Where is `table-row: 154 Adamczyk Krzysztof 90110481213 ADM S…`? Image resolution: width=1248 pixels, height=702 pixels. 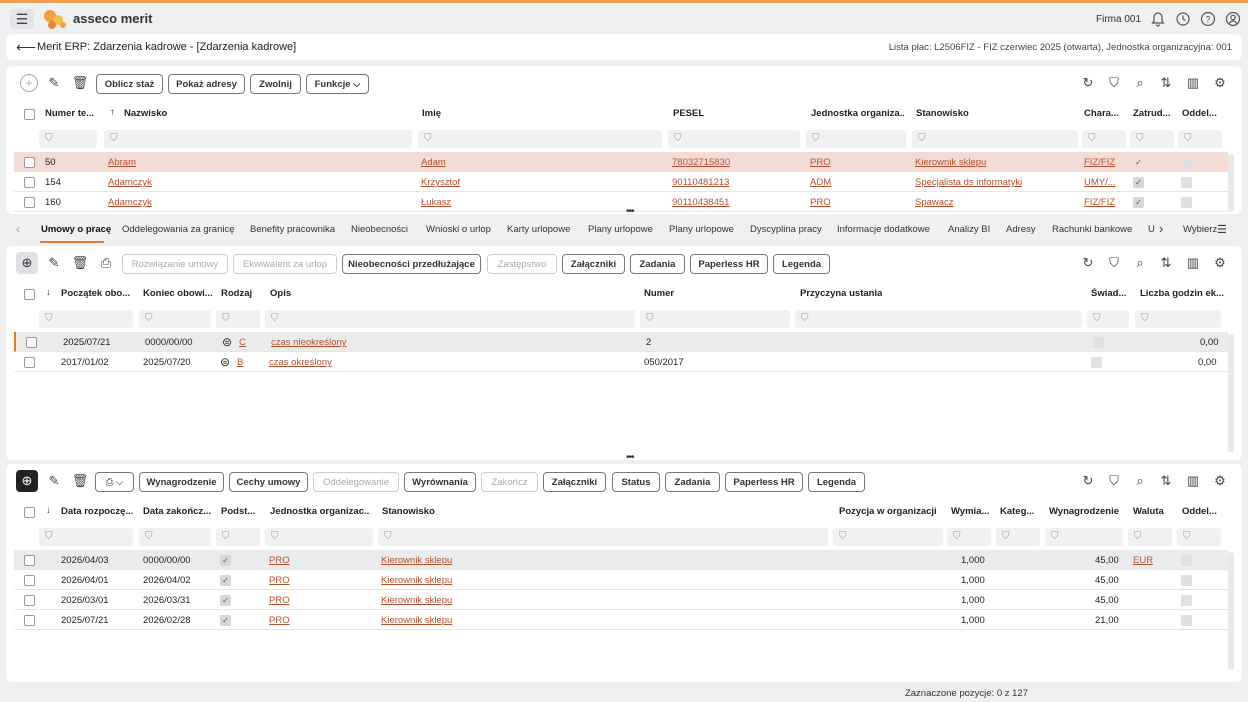
table-row: 154 Adamczyk Krzysztof 90110481213 ADM S… is located at coordinates (621, 182).